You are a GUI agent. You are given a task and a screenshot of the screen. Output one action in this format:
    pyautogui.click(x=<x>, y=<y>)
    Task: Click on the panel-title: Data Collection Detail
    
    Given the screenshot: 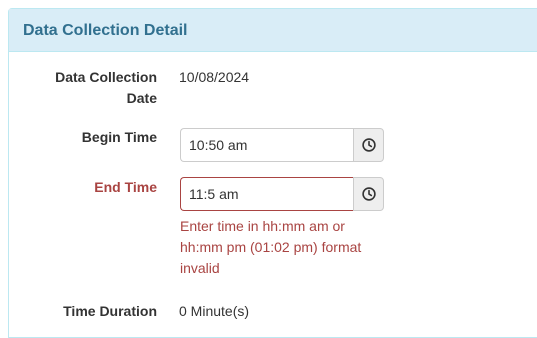 What is the action you would take?
    pyautogui.click(x=273, y=30)
    